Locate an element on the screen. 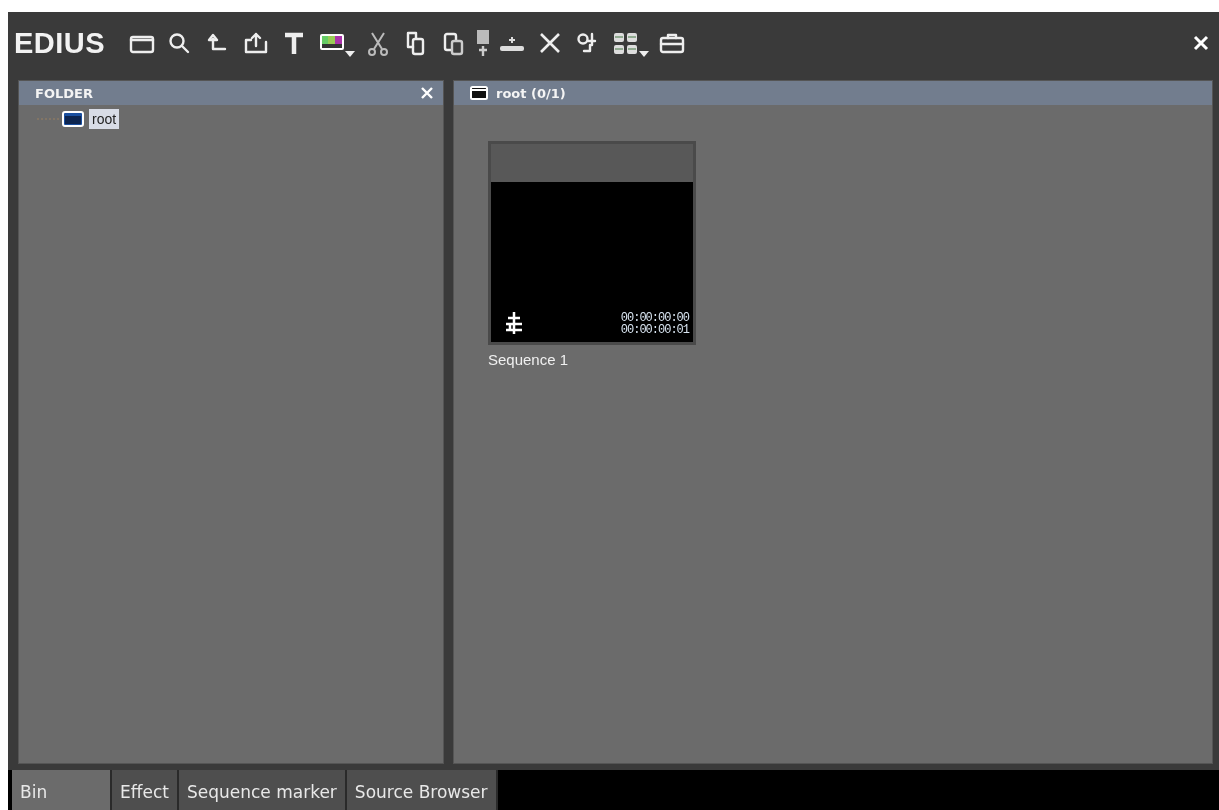 This screenshot has height=810, width=1219. tree-item: root is located at coordinates (104, 119).